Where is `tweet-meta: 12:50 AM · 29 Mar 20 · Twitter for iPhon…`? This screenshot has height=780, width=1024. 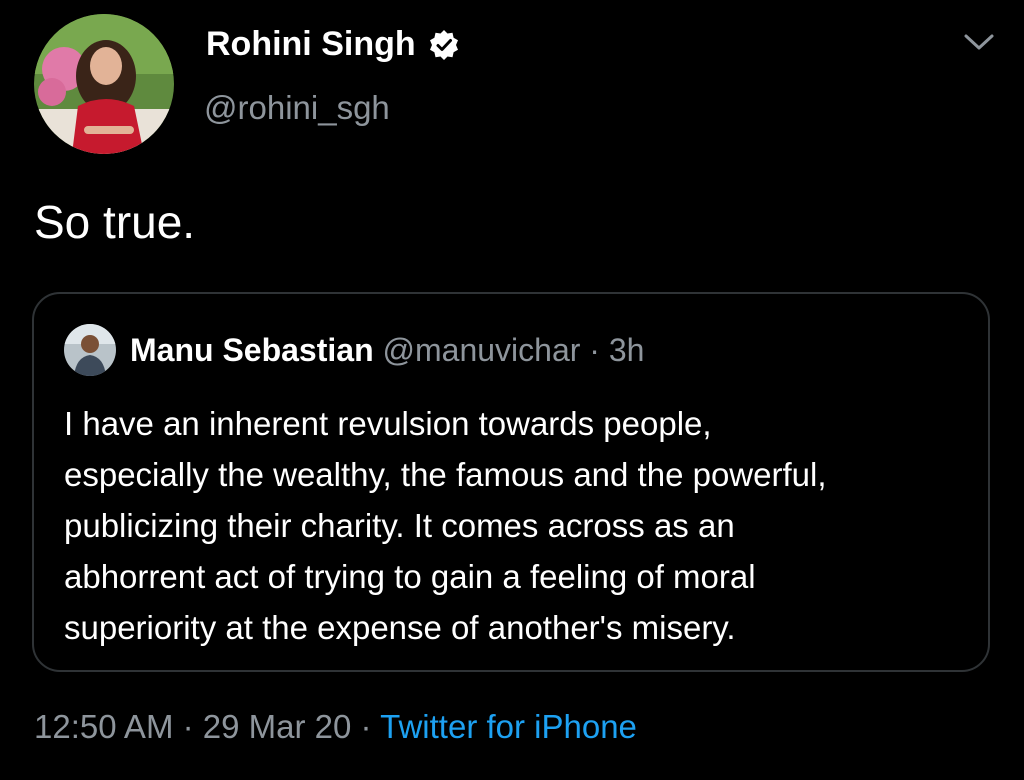
tweet-meta: 12:50 AM · 29 Mar 20 · Twitter for iPhon… is located at coordinates (335, 727).